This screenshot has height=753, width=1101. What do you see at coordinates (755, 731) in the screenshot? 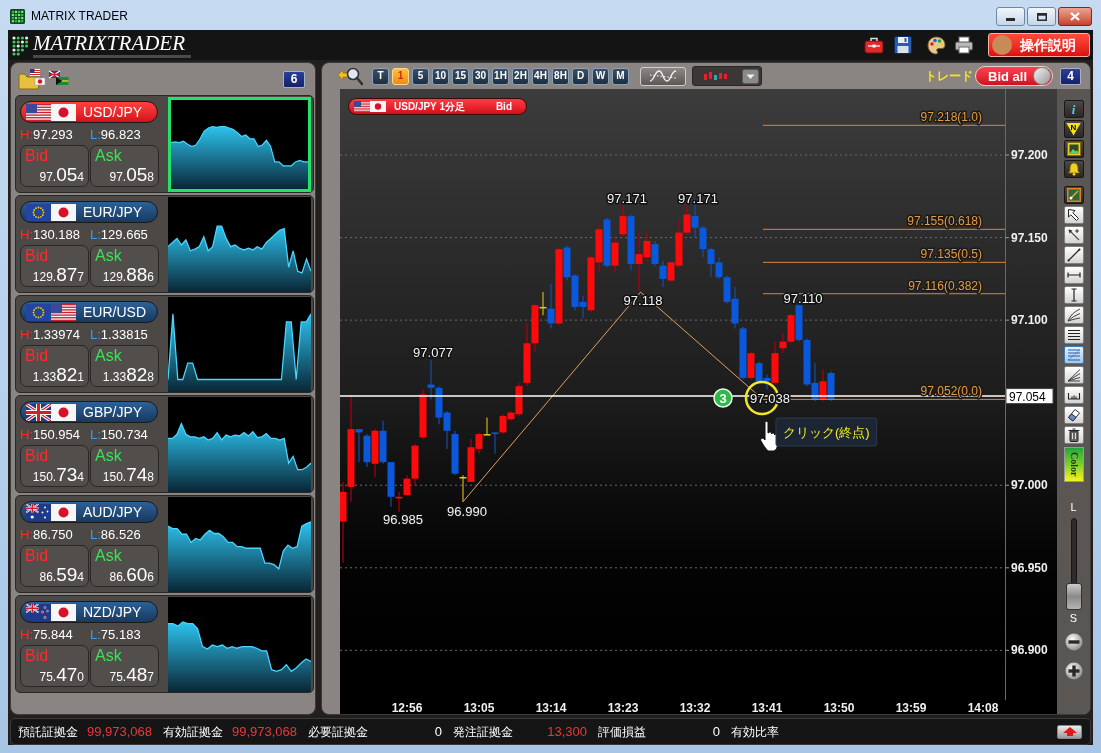
I see `status-label: 有効比率` at bounding box center [755, 731].